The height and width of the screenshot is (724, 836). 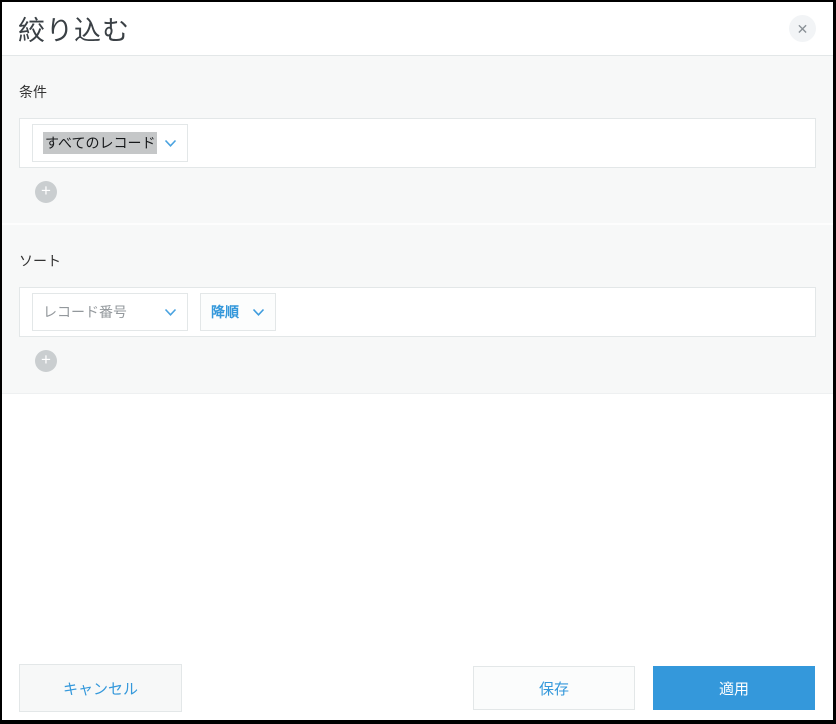 I want to click on add-sort-button: +, so click(x=46, y=361).